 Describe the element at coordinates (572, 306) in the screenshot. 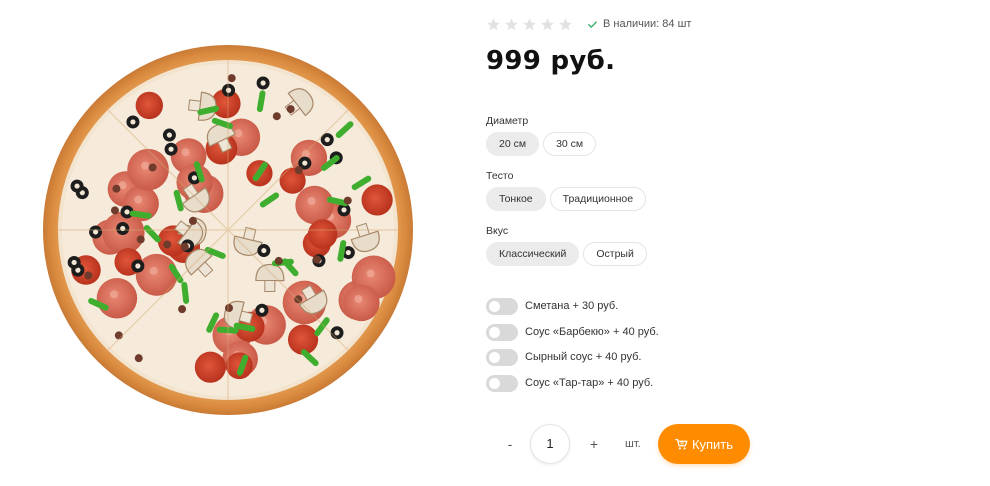

I see `addon-label: Сметана + 30 руб.` at that location.